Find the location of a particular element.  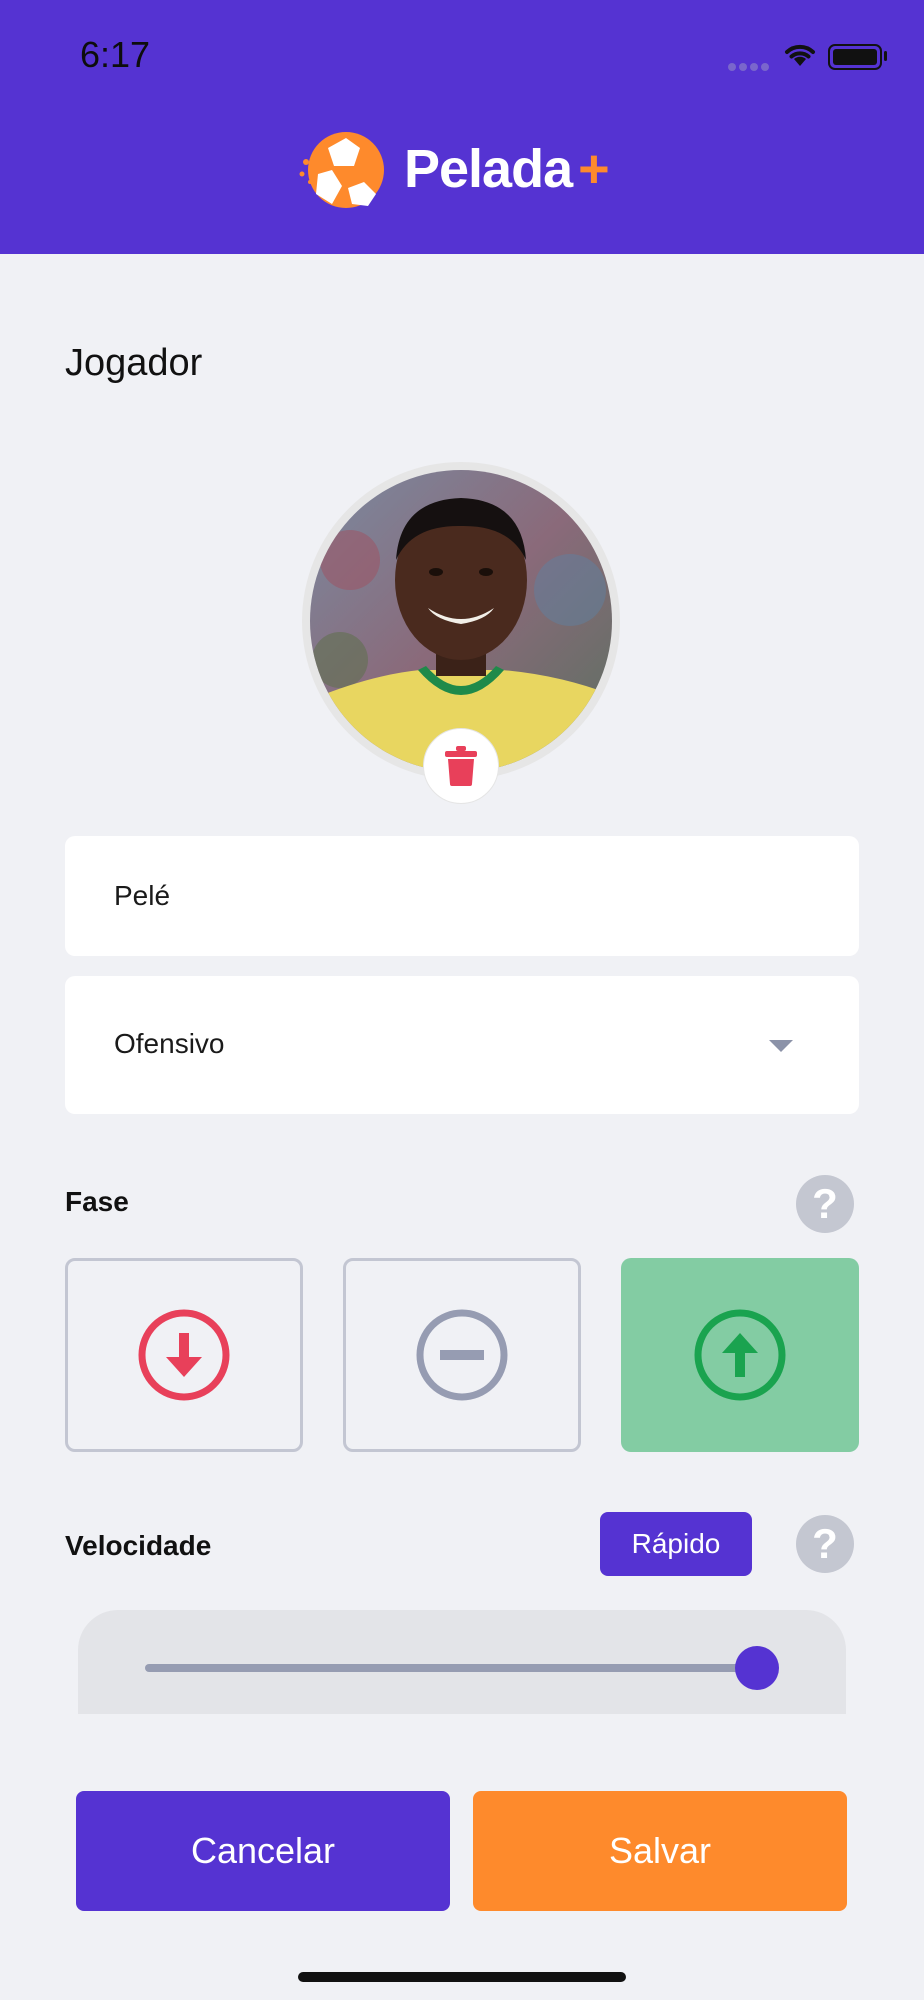

cancel-button: Cancelar is located at coordinates (263, 1851).